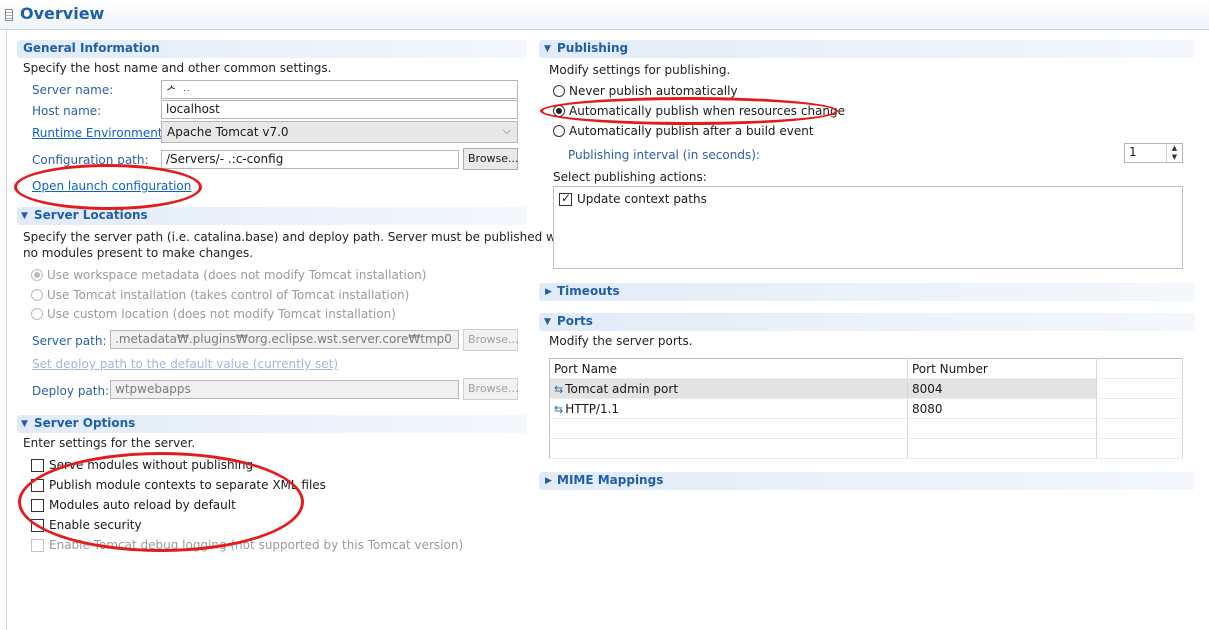 The height and width of the screenshot is (630, 1209). I want to click on mime-title: MIME Mappings, so click(610, 480).